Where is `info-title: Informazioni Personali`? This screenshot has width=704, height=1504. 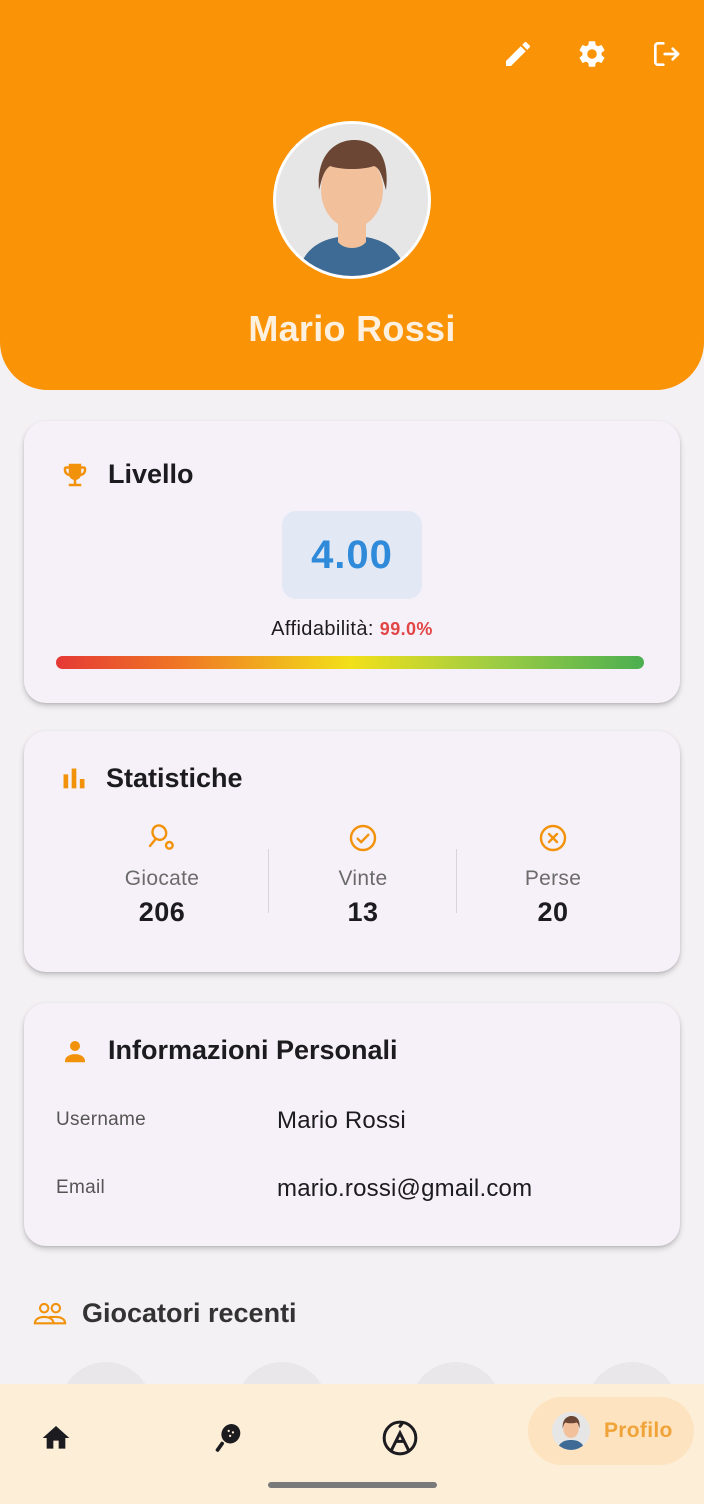 info-title: Informazioni Personali is located at coordinates (253, 1050).